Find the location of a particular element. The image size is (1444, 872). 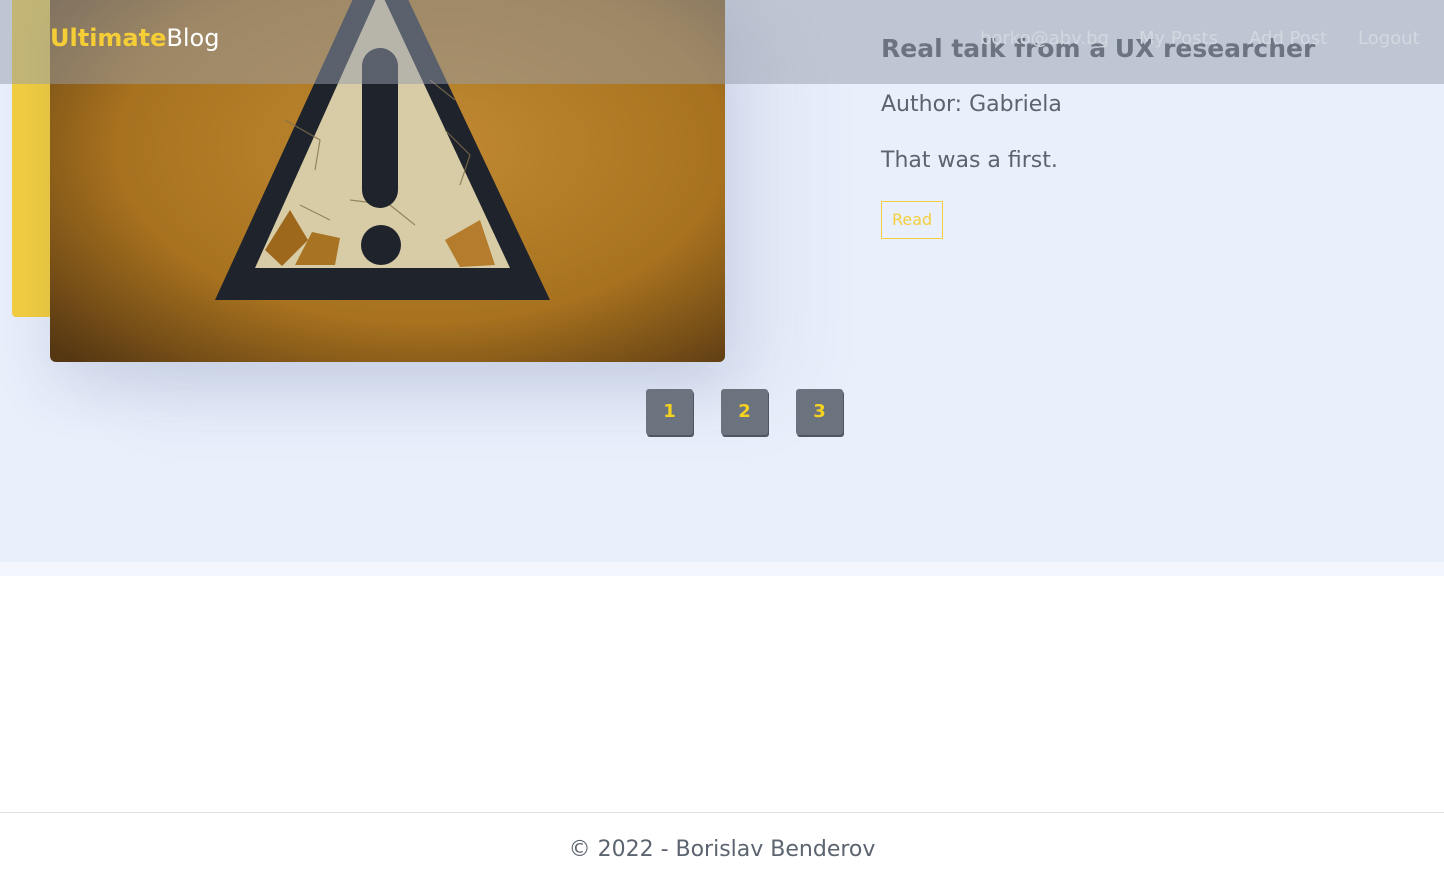

section-divider-band is located at coordinates (722, 569).